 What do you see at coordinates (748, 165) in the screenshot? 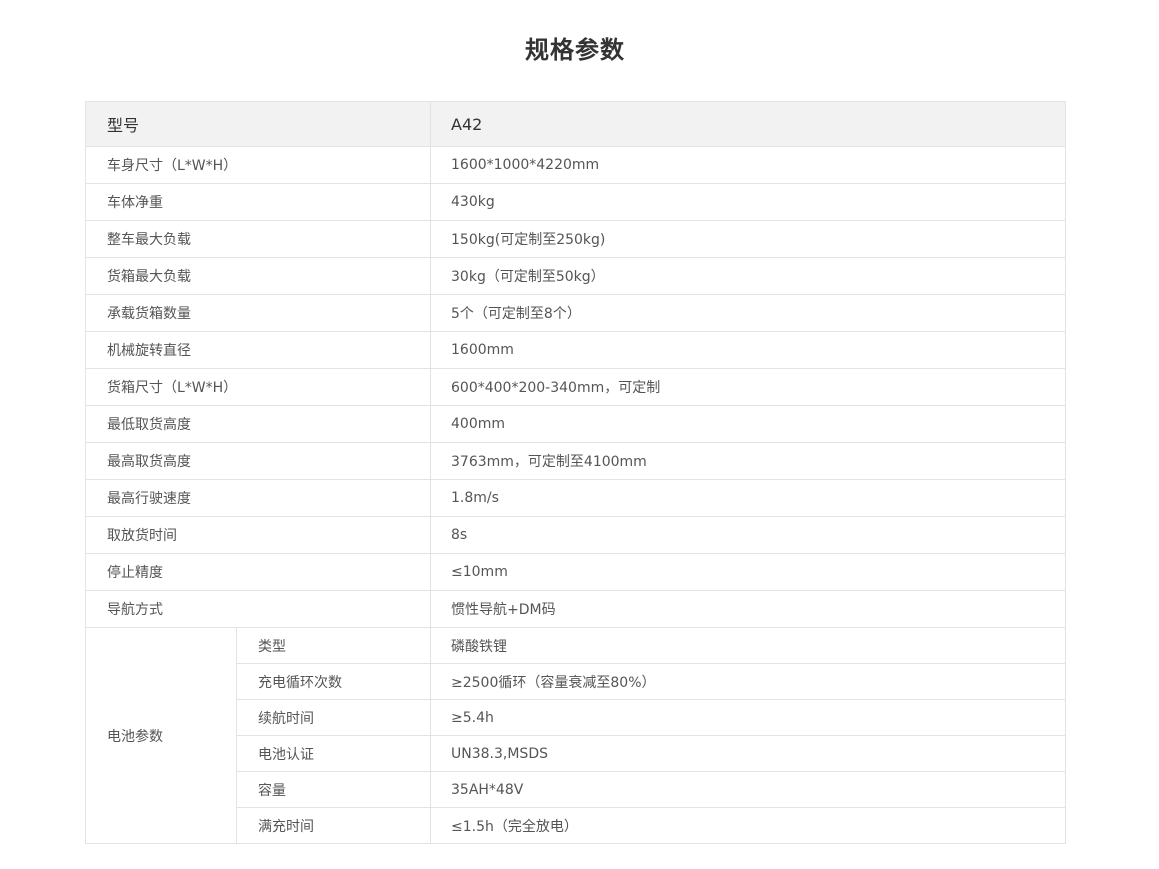
I see `row-value: 1600*1000*4220mm` at bounding box center [748, 165].